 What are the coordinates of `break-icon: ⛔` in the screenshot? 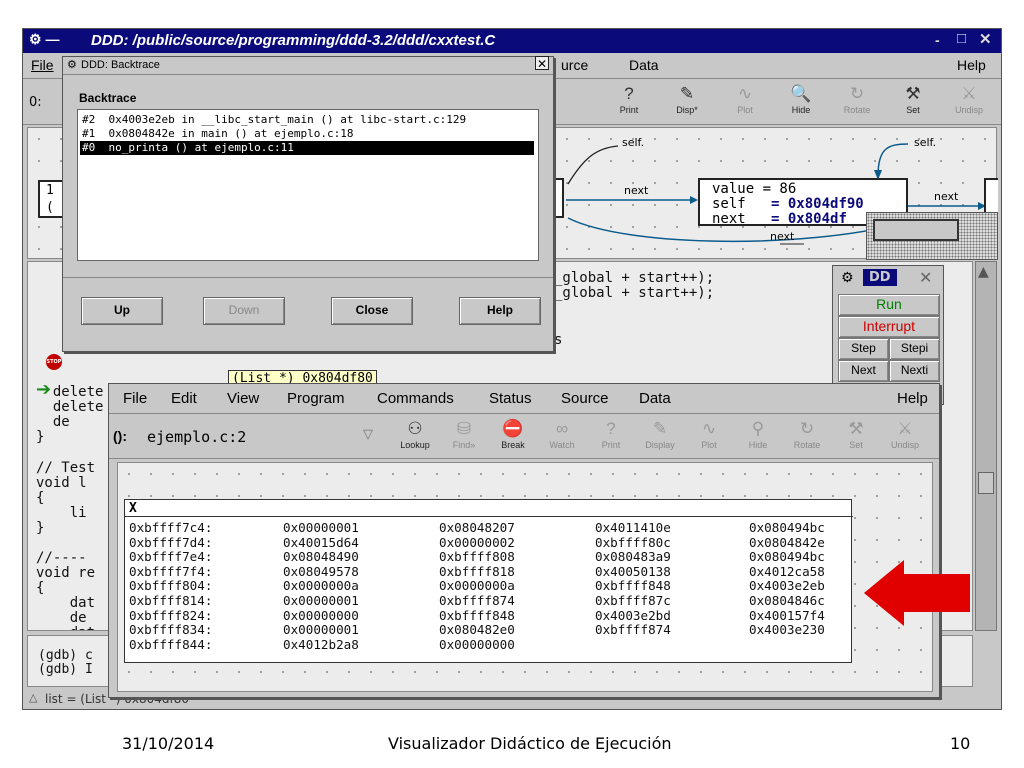 It's located at (513, 428).